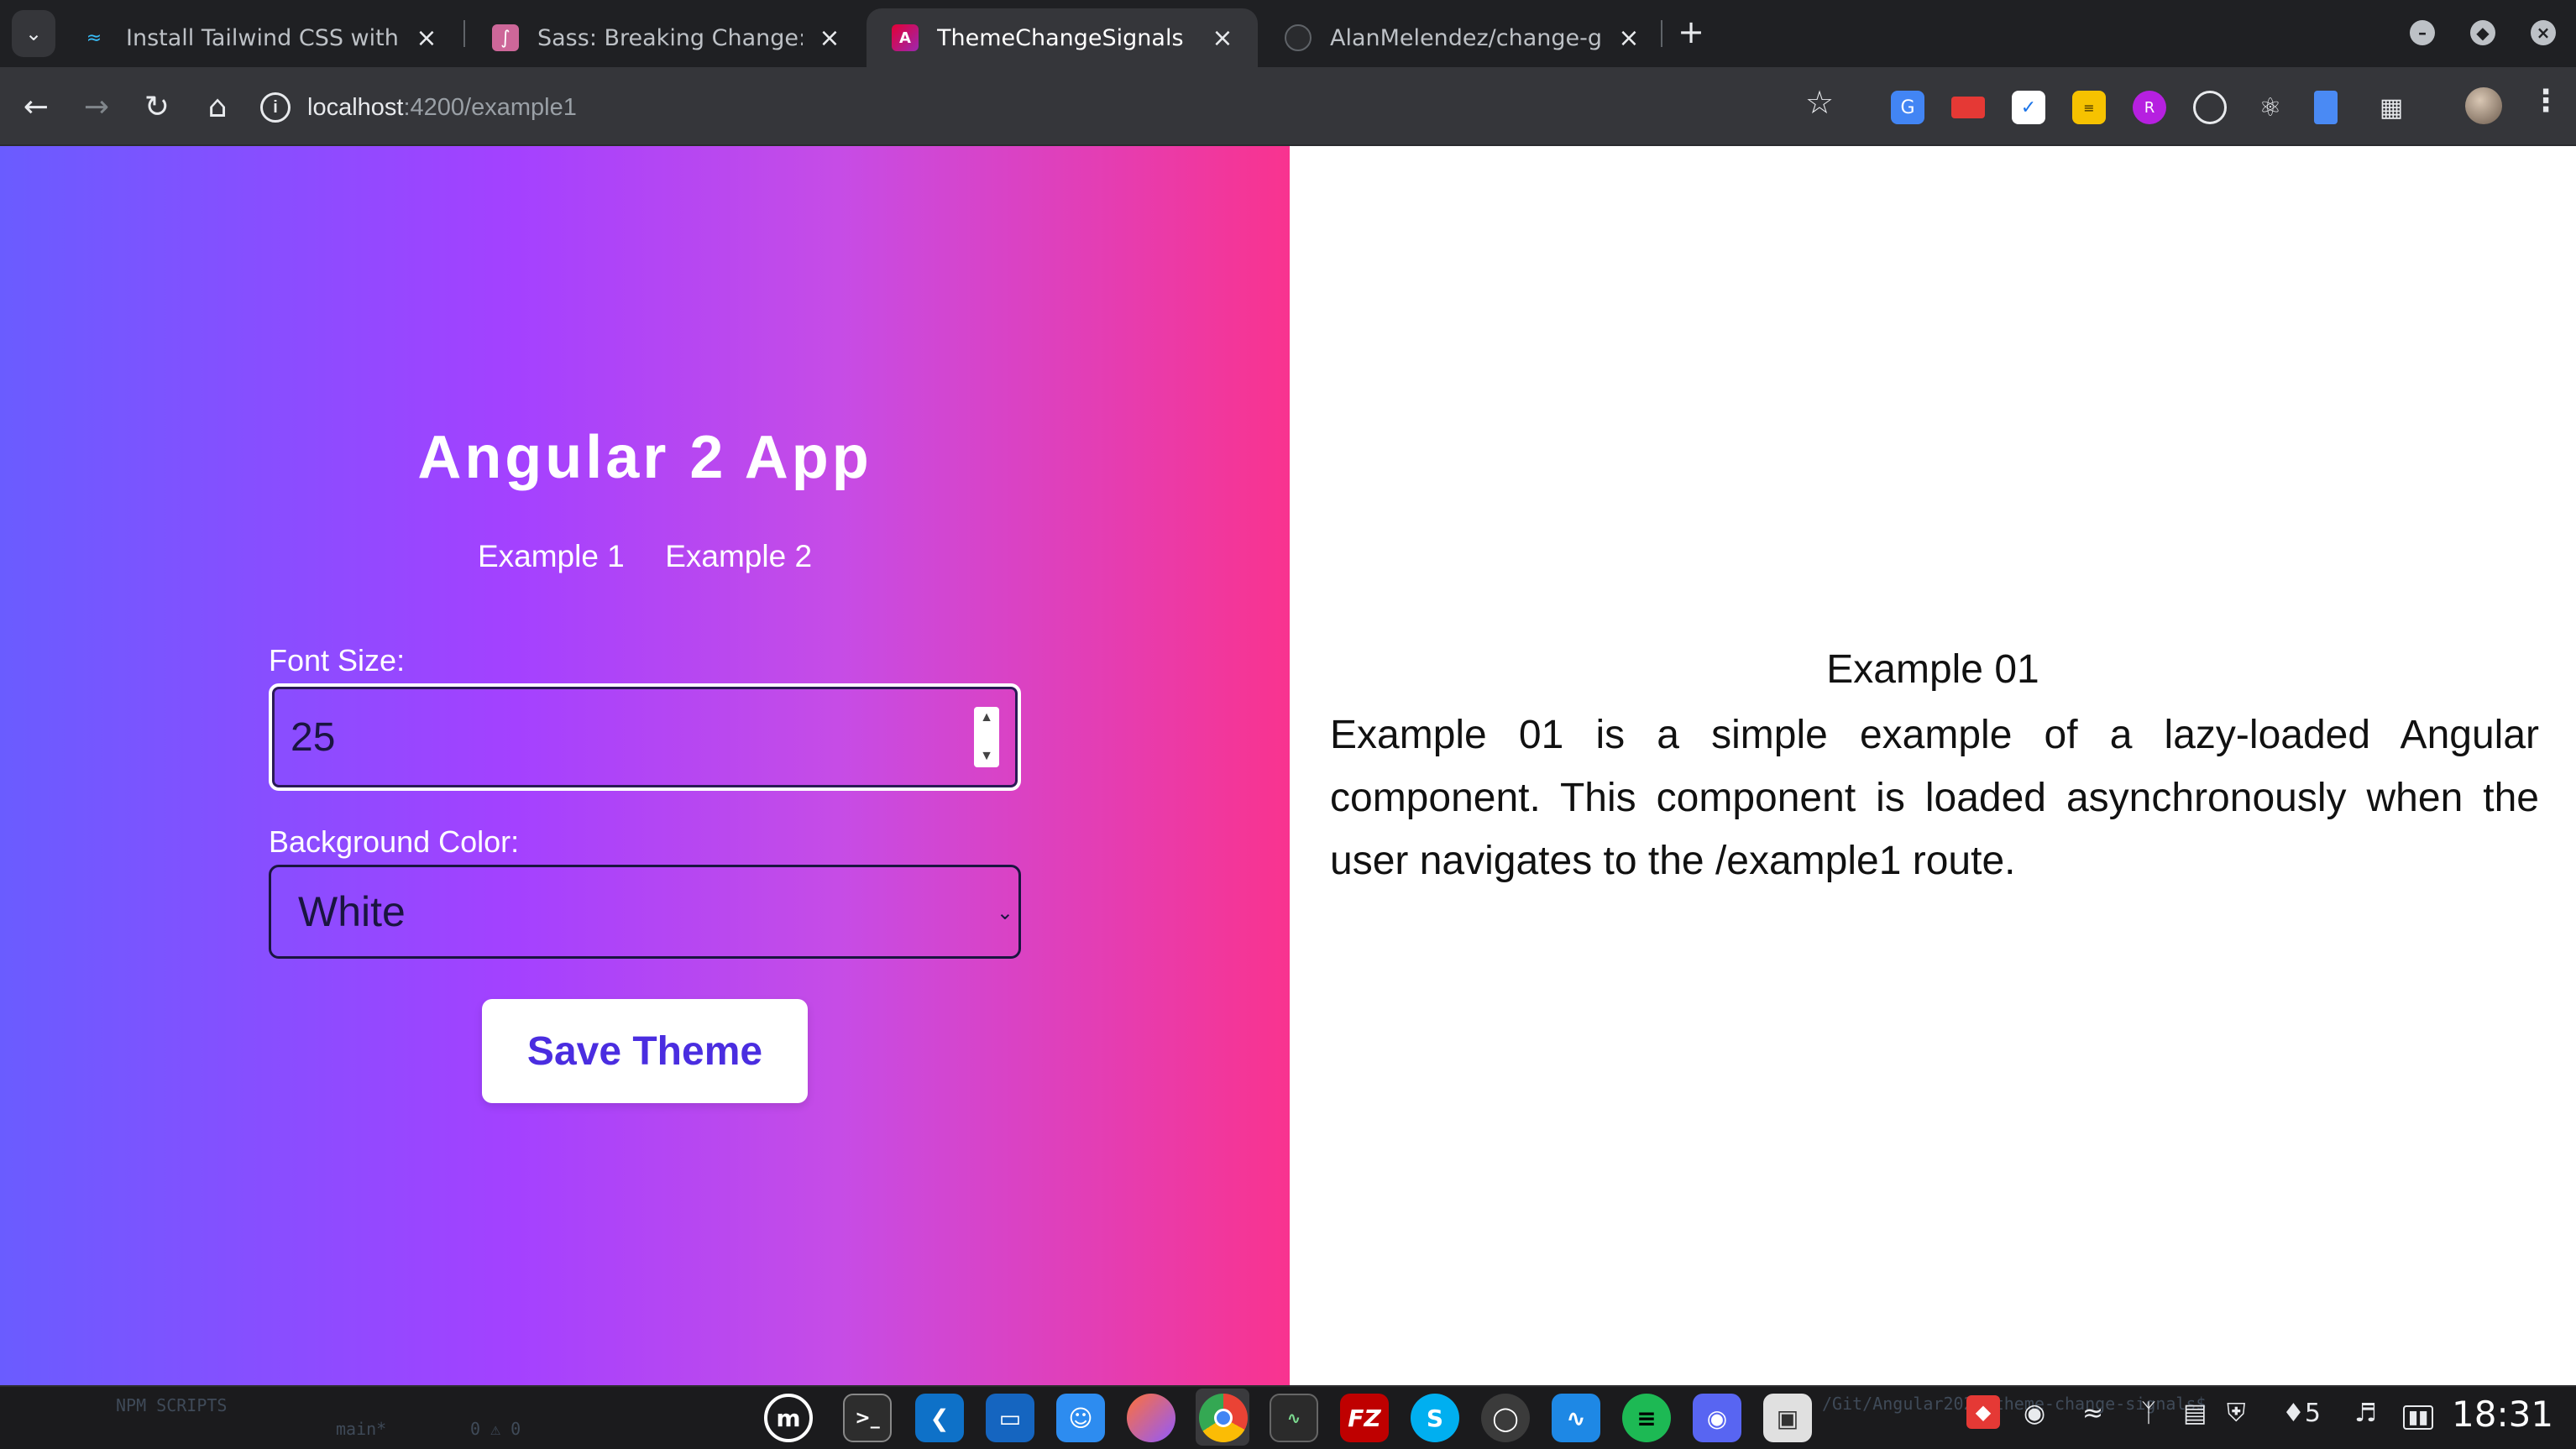  Describe the element at coordinates (645, 737) in the screenshot. I see `font-size-input: 25 ▲ ▼` at that location.